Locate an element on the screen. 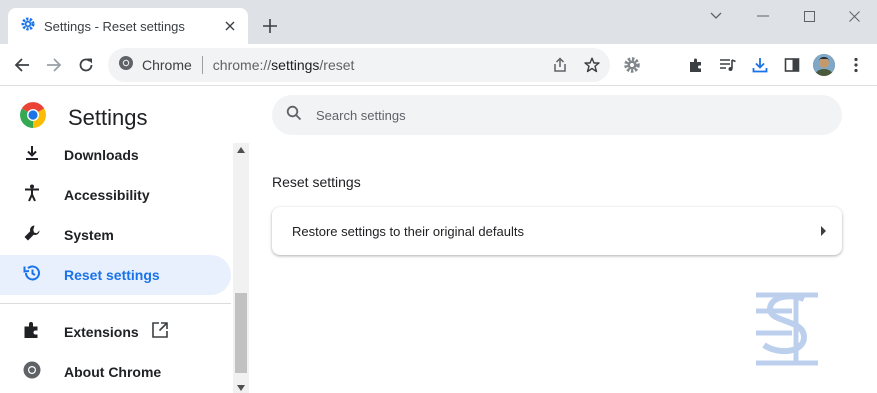 The width and height of the screenshot is (877, 393). sidebar-item-label: Extensions is located at coordinates (101, 332).